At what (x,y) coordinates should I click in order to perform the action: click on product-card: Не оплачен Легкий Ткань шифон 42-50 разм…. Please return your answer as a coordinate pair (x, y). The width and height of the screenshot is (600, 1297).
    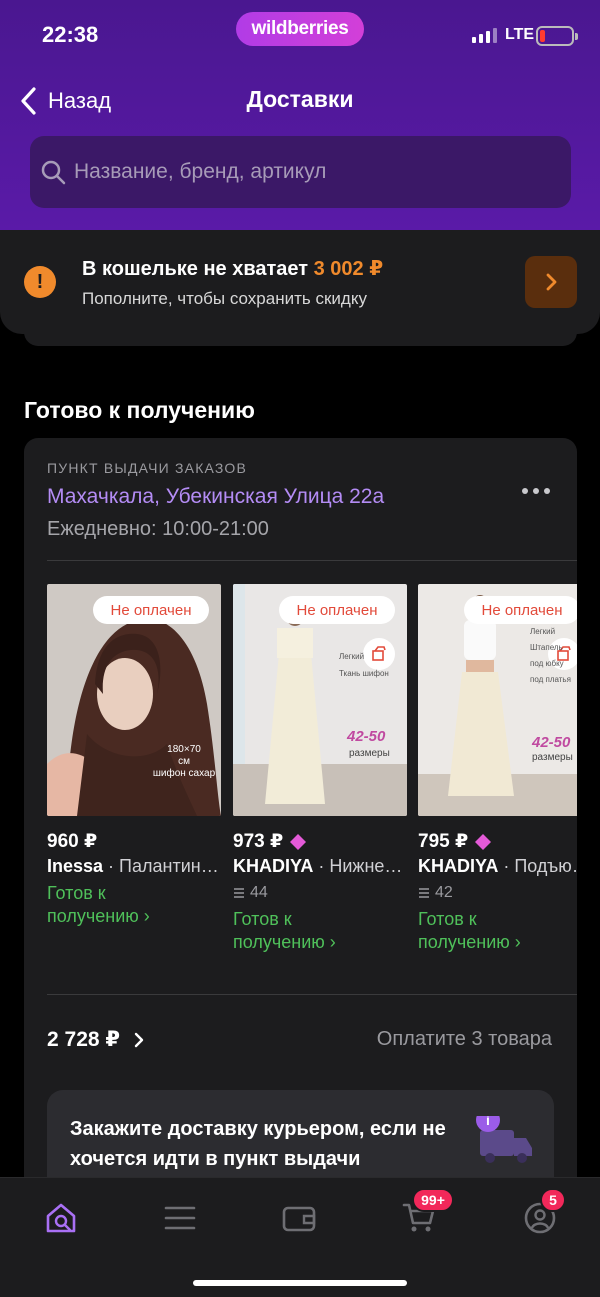
    Looking at the image, I should click on (320, 768).